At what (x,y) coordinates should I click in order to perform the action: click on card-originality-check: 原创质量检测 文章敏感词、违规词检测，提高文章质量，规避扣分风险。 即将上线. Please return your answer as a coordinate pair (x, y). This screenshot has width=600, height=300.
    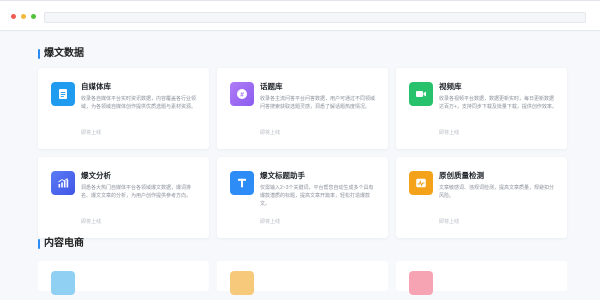
    Looking at the image, I should click on (481, 197).